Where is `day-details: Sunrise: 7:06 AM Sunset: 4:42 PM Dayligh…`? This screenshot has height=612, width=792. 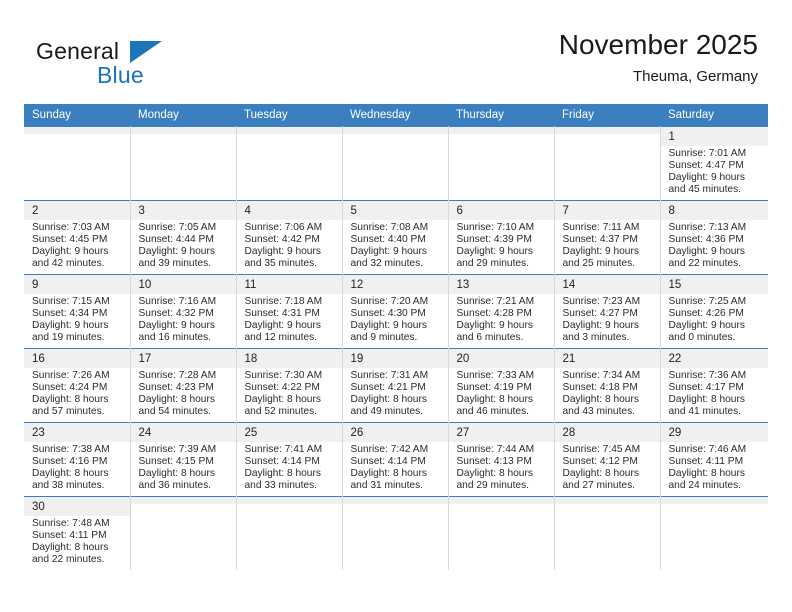
day-details: Sunrise: 7:06 AM Sunset: 4:42 PM Dayligh… is located at coordinates (289, 245).